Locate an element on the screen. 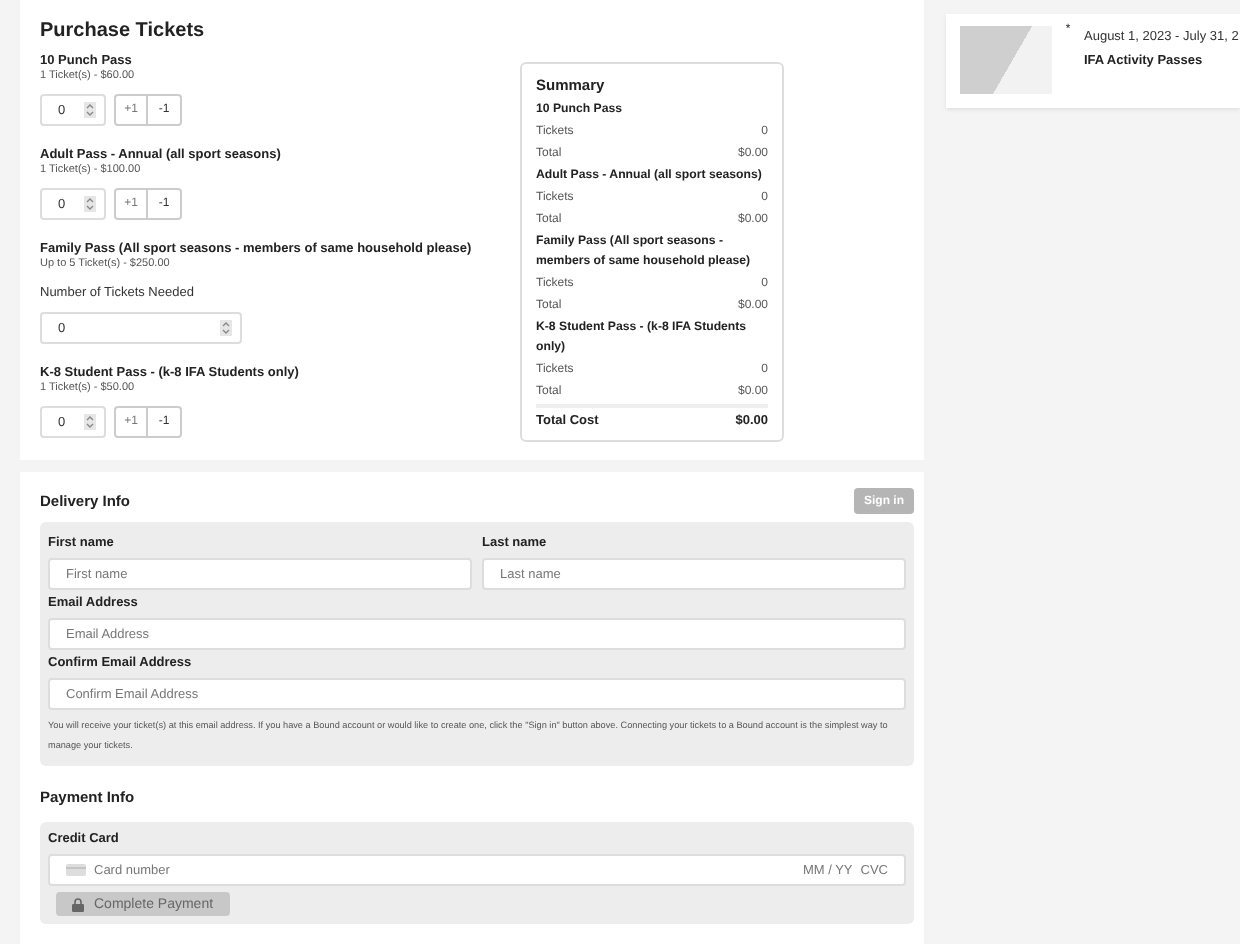 Image resolution: width=1240 pixels, height=944 pixels. event-image-placeholder is located at coordinates (1006, 60).